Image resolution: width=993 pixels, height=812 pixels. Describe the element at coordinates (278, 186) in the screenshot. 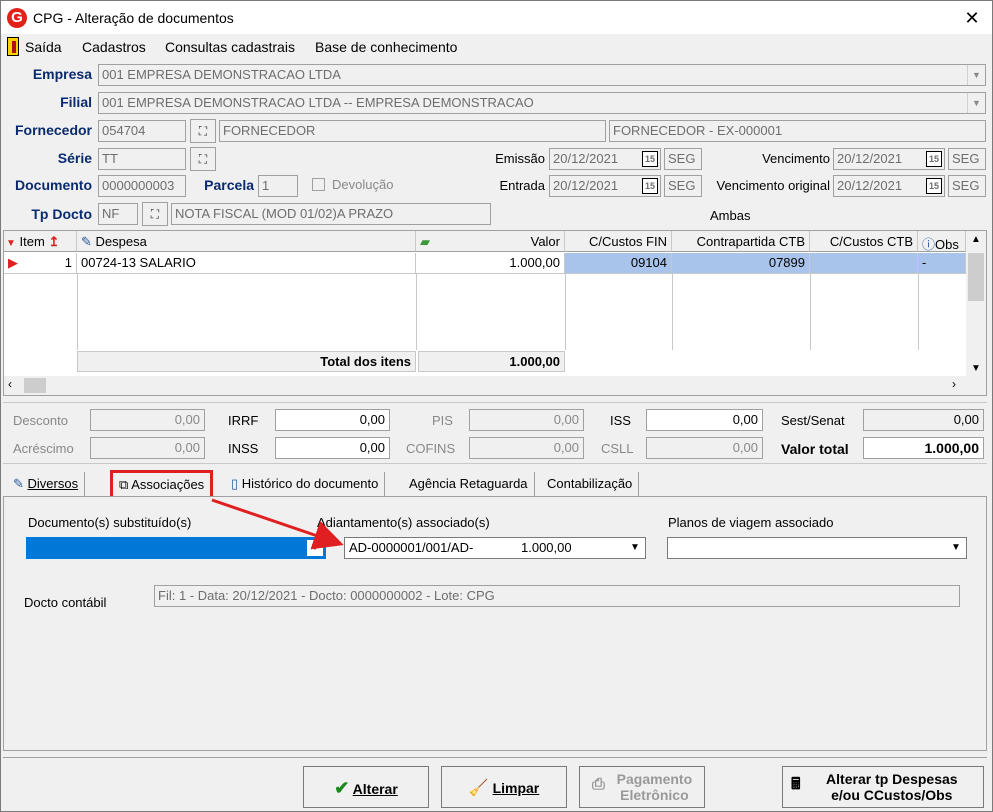

I see `parcela-field: 1` at that location.